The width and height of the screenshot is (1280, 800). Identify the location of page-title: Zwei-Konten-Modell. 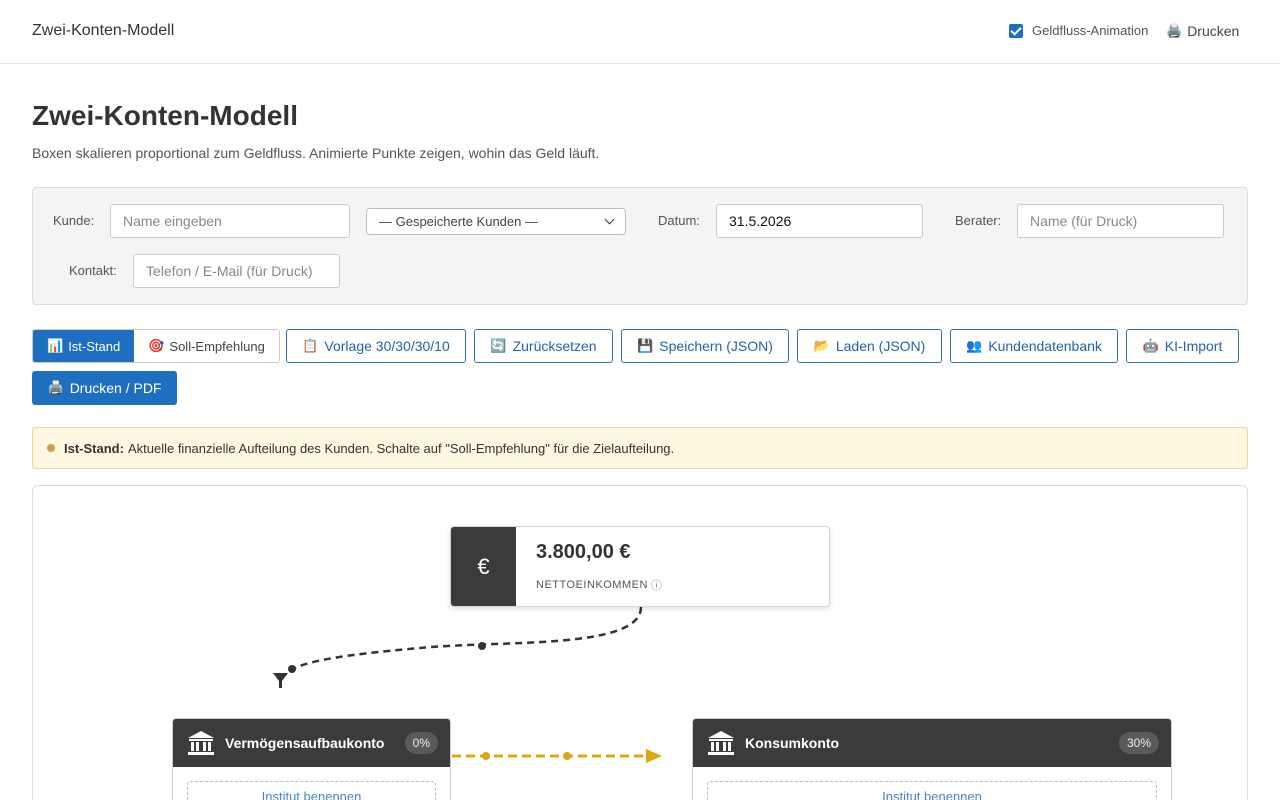
(165, 115).